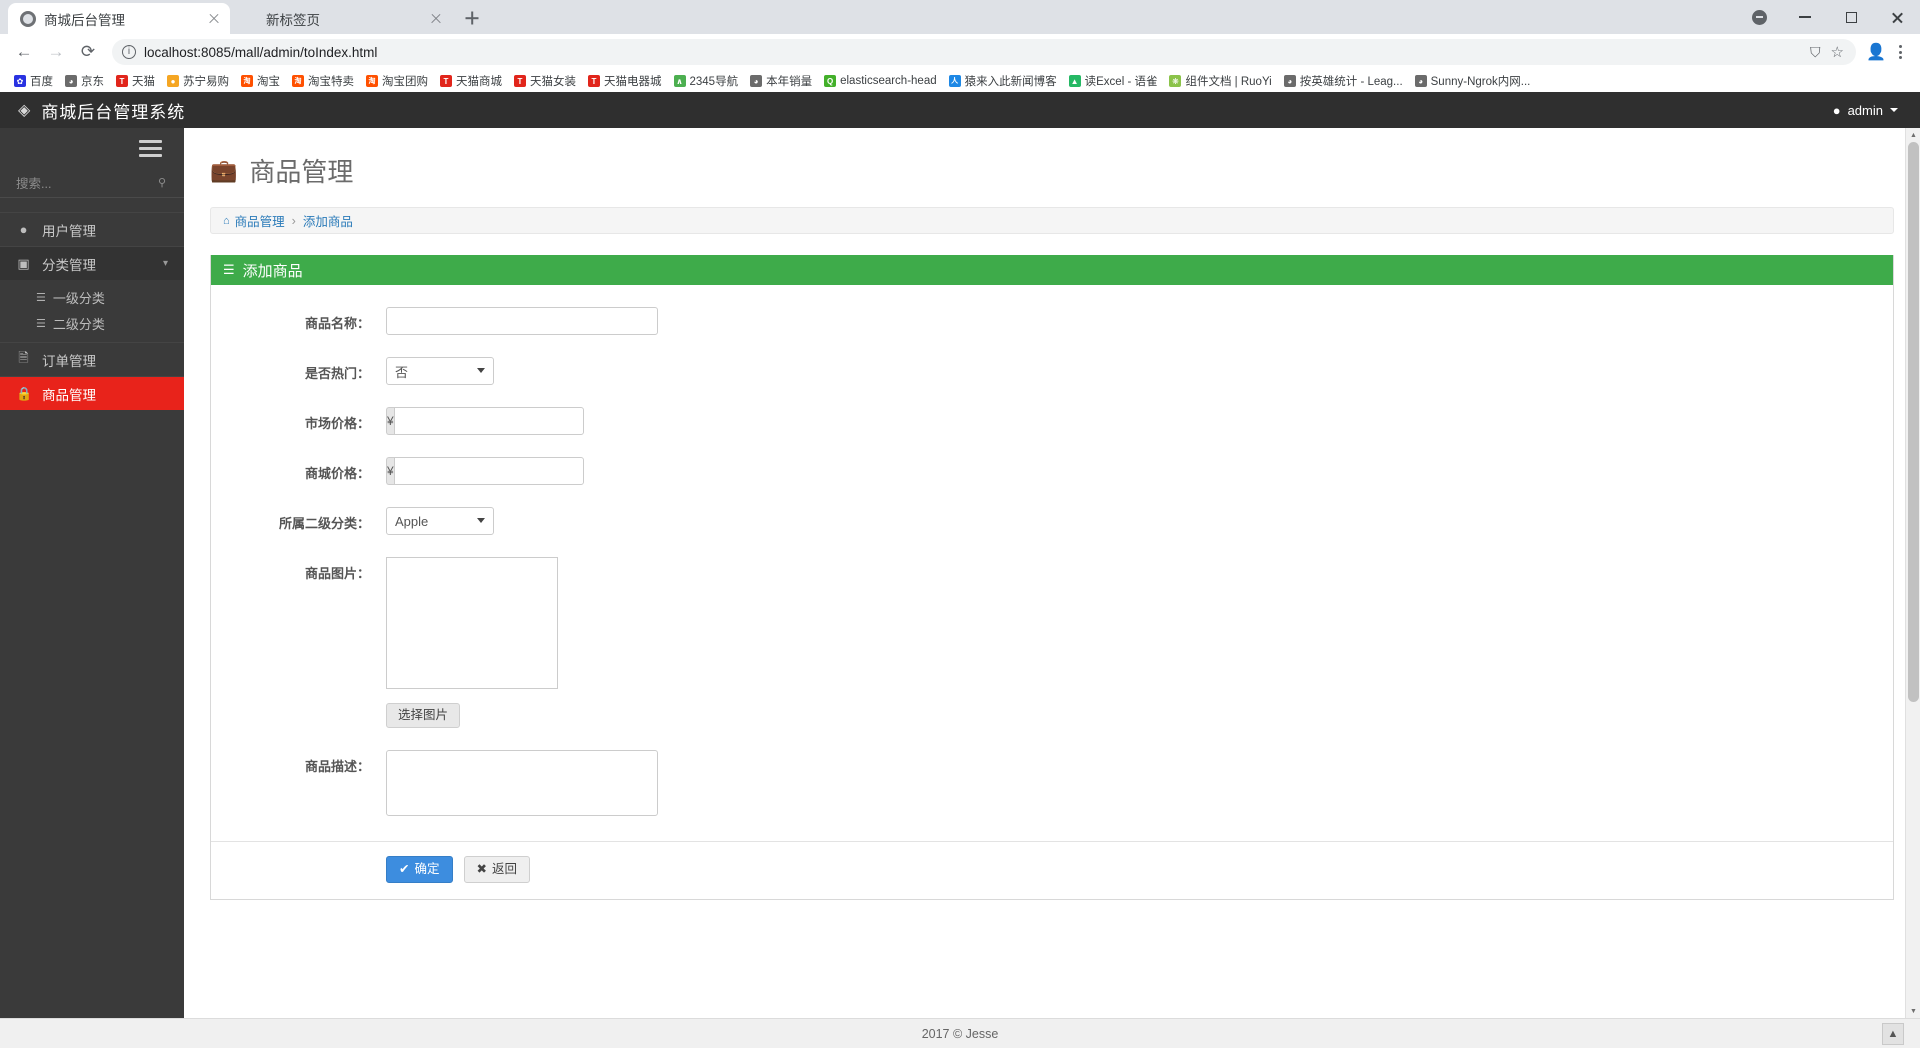  I want to click on blank-favicon, so click(250, 19).